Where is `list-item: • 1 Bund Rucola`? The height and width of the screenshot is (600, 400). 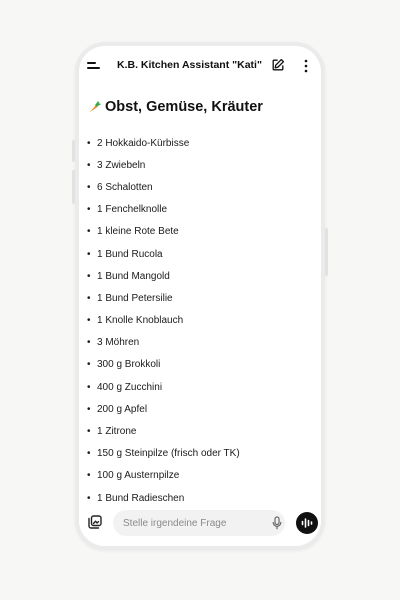
list-item: • 1 Bund Rucola is located at coordinates (125, 254).